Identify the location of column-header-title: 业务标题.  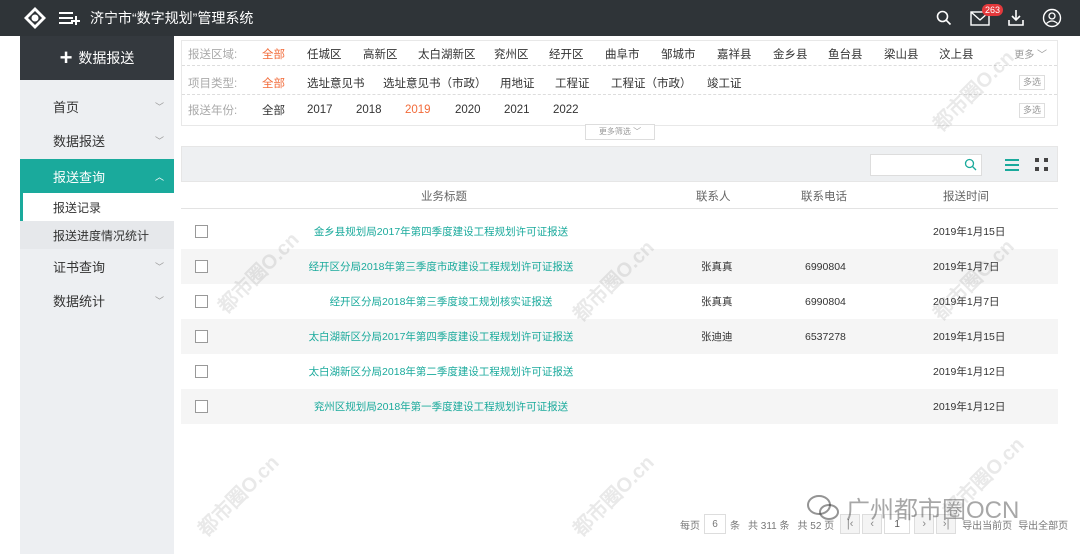
(444, 197).